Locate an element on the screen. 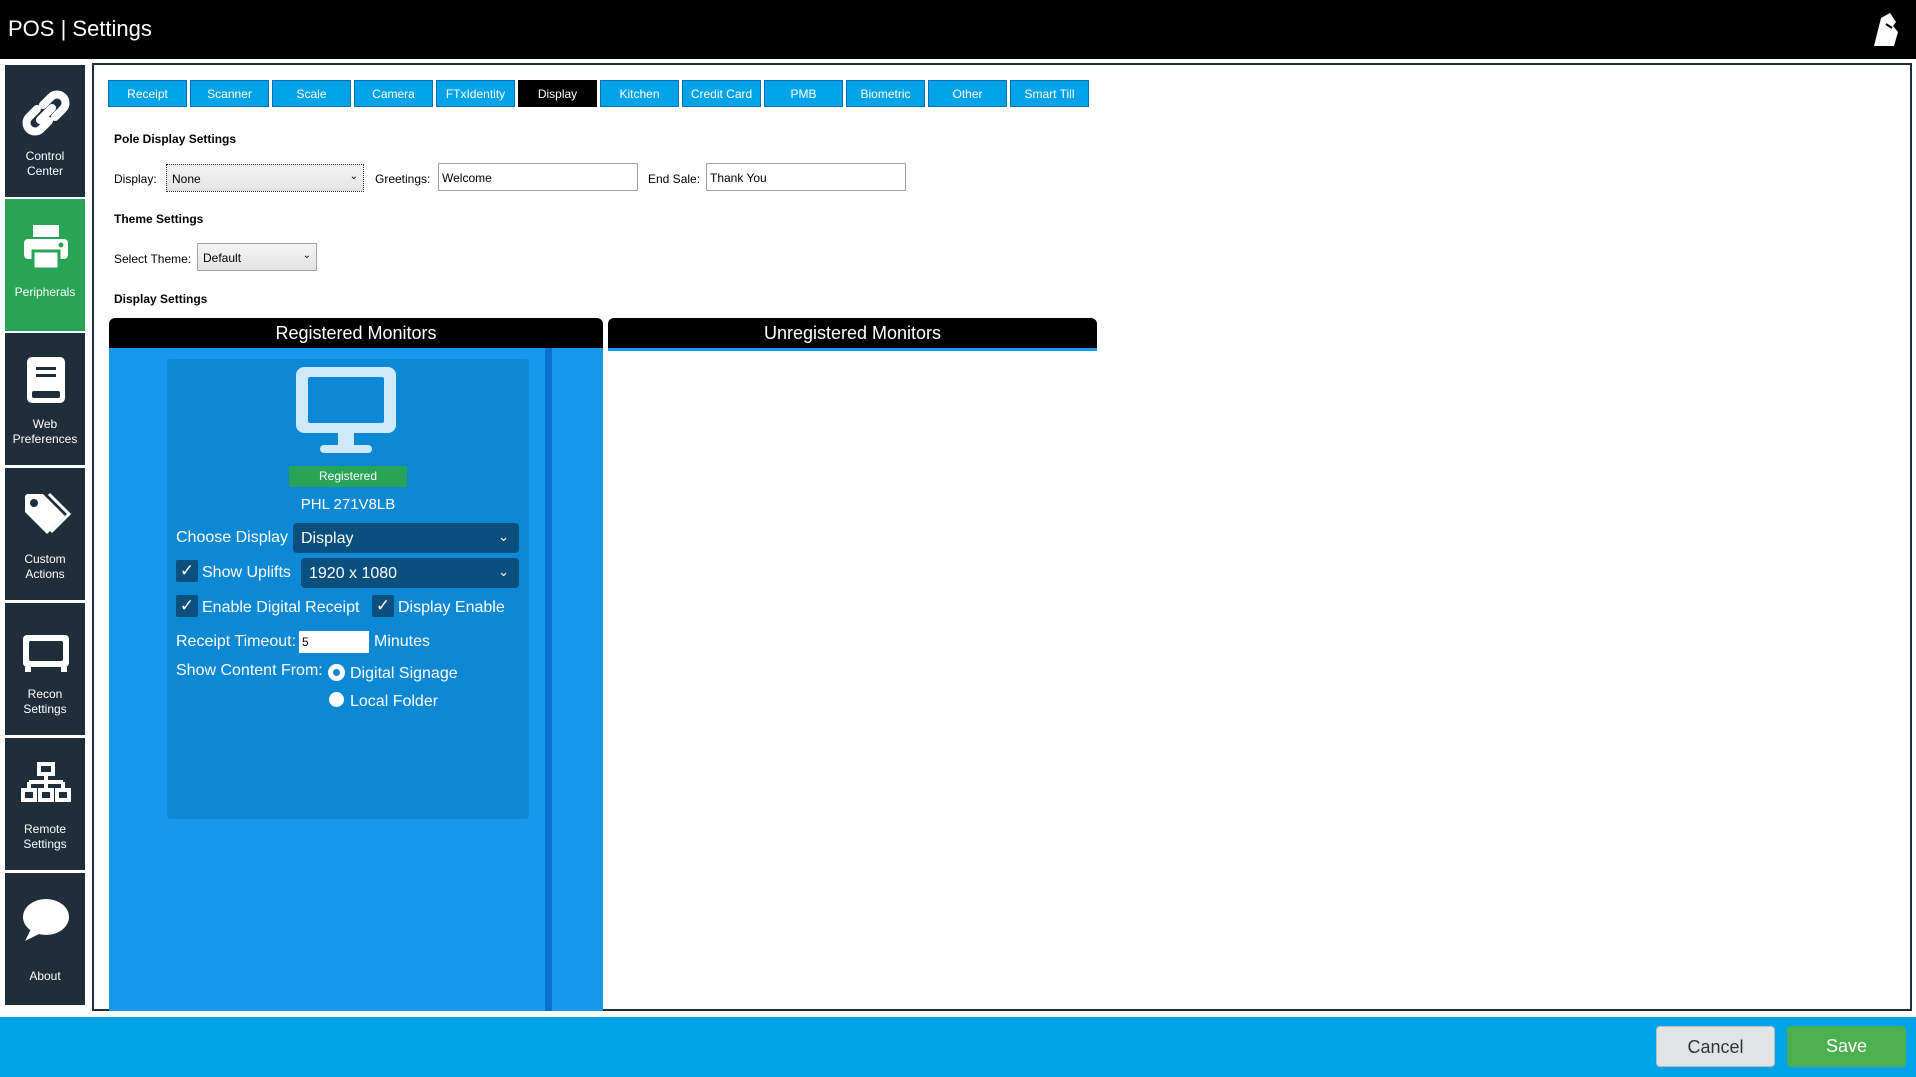 The height and width of the screenshot is (1077, 1916). sidebar-item-remote-settings: Remote Settings is located at coordinates (45, 804).